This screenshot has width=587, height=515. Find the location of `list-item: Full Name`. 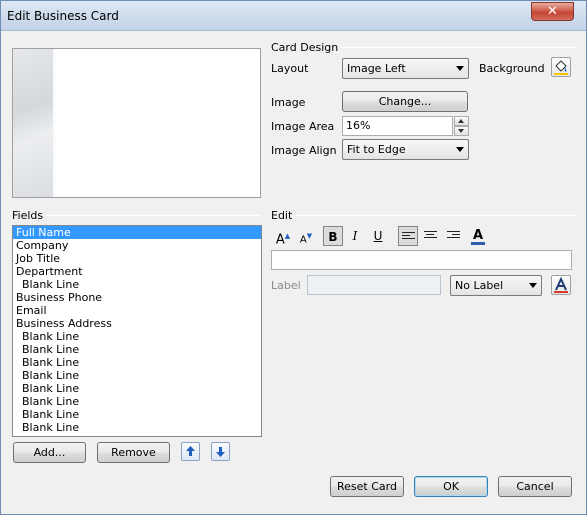

list-item: Full Name is located at coordinates (137, 232).